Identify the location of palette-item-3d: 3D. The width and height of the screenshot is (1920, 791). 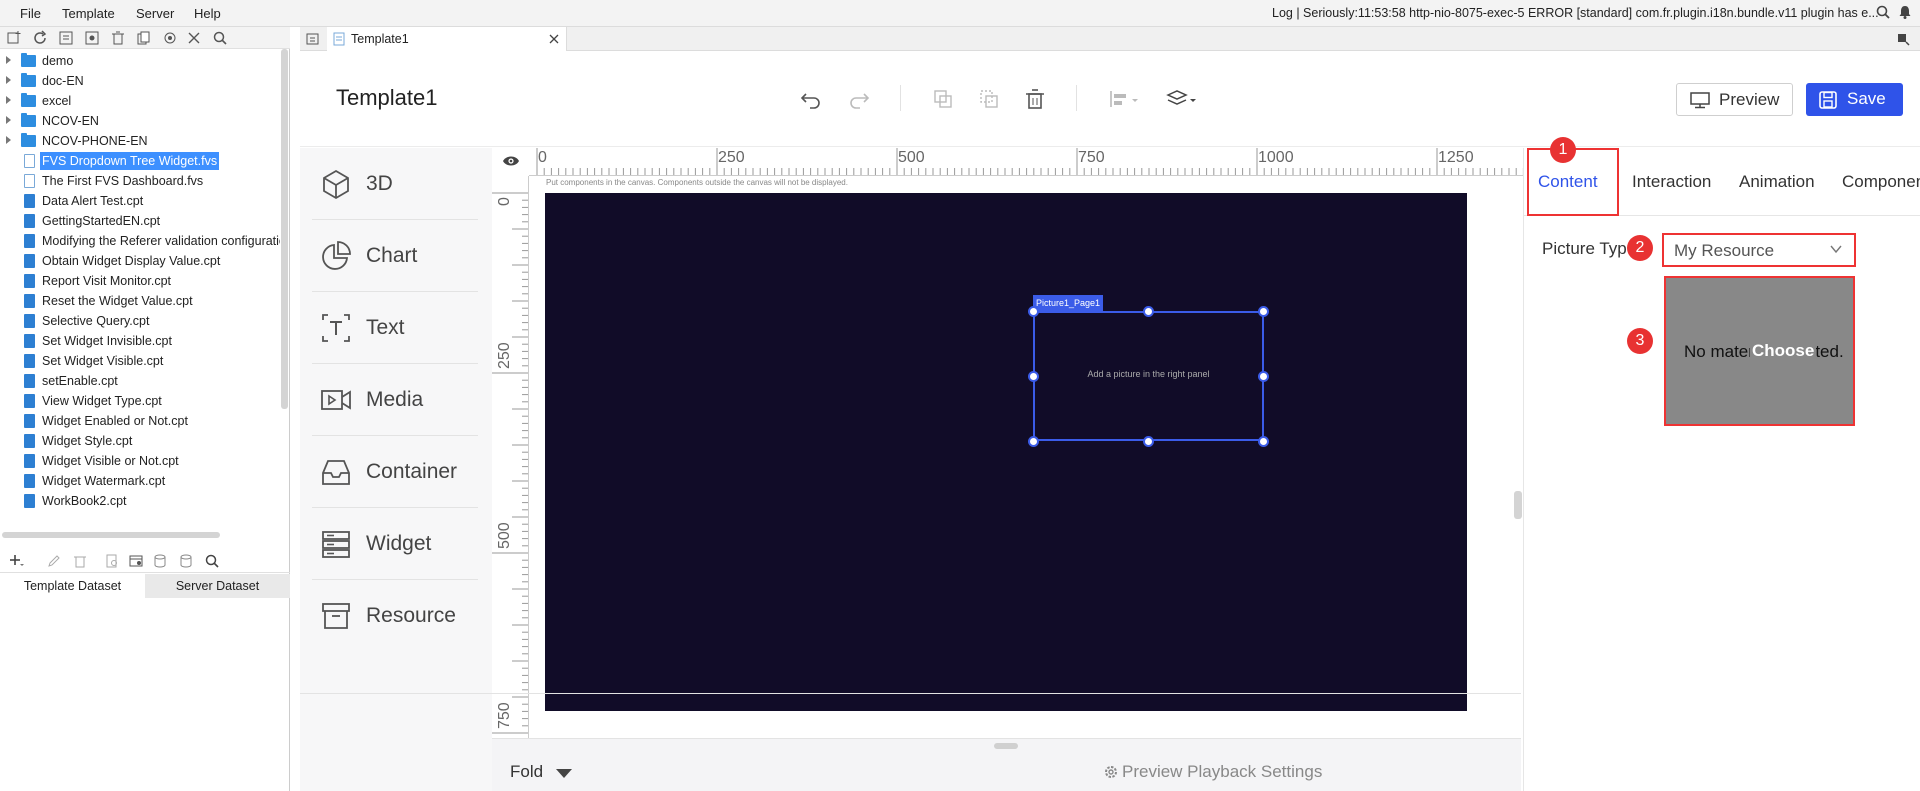
(395, 184).